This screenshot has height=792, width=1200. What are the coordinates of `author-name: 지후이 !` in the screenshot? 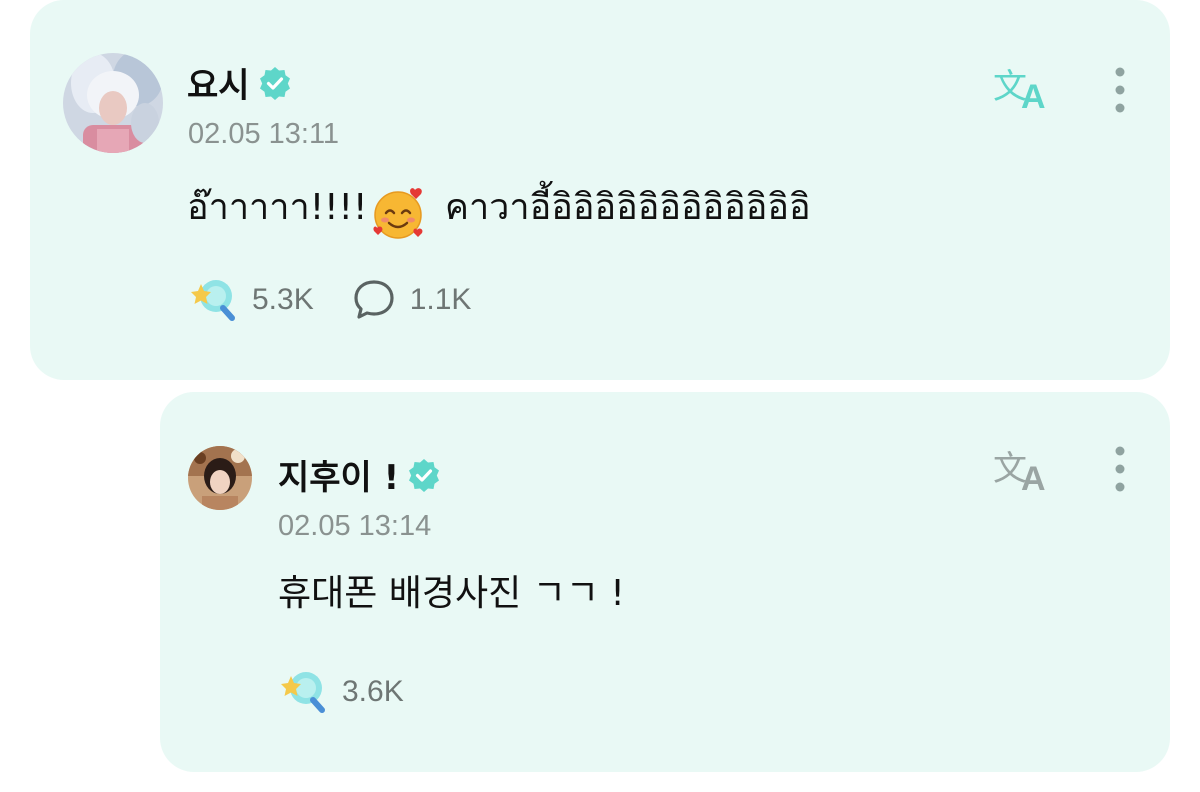 It's located at (338, 474).